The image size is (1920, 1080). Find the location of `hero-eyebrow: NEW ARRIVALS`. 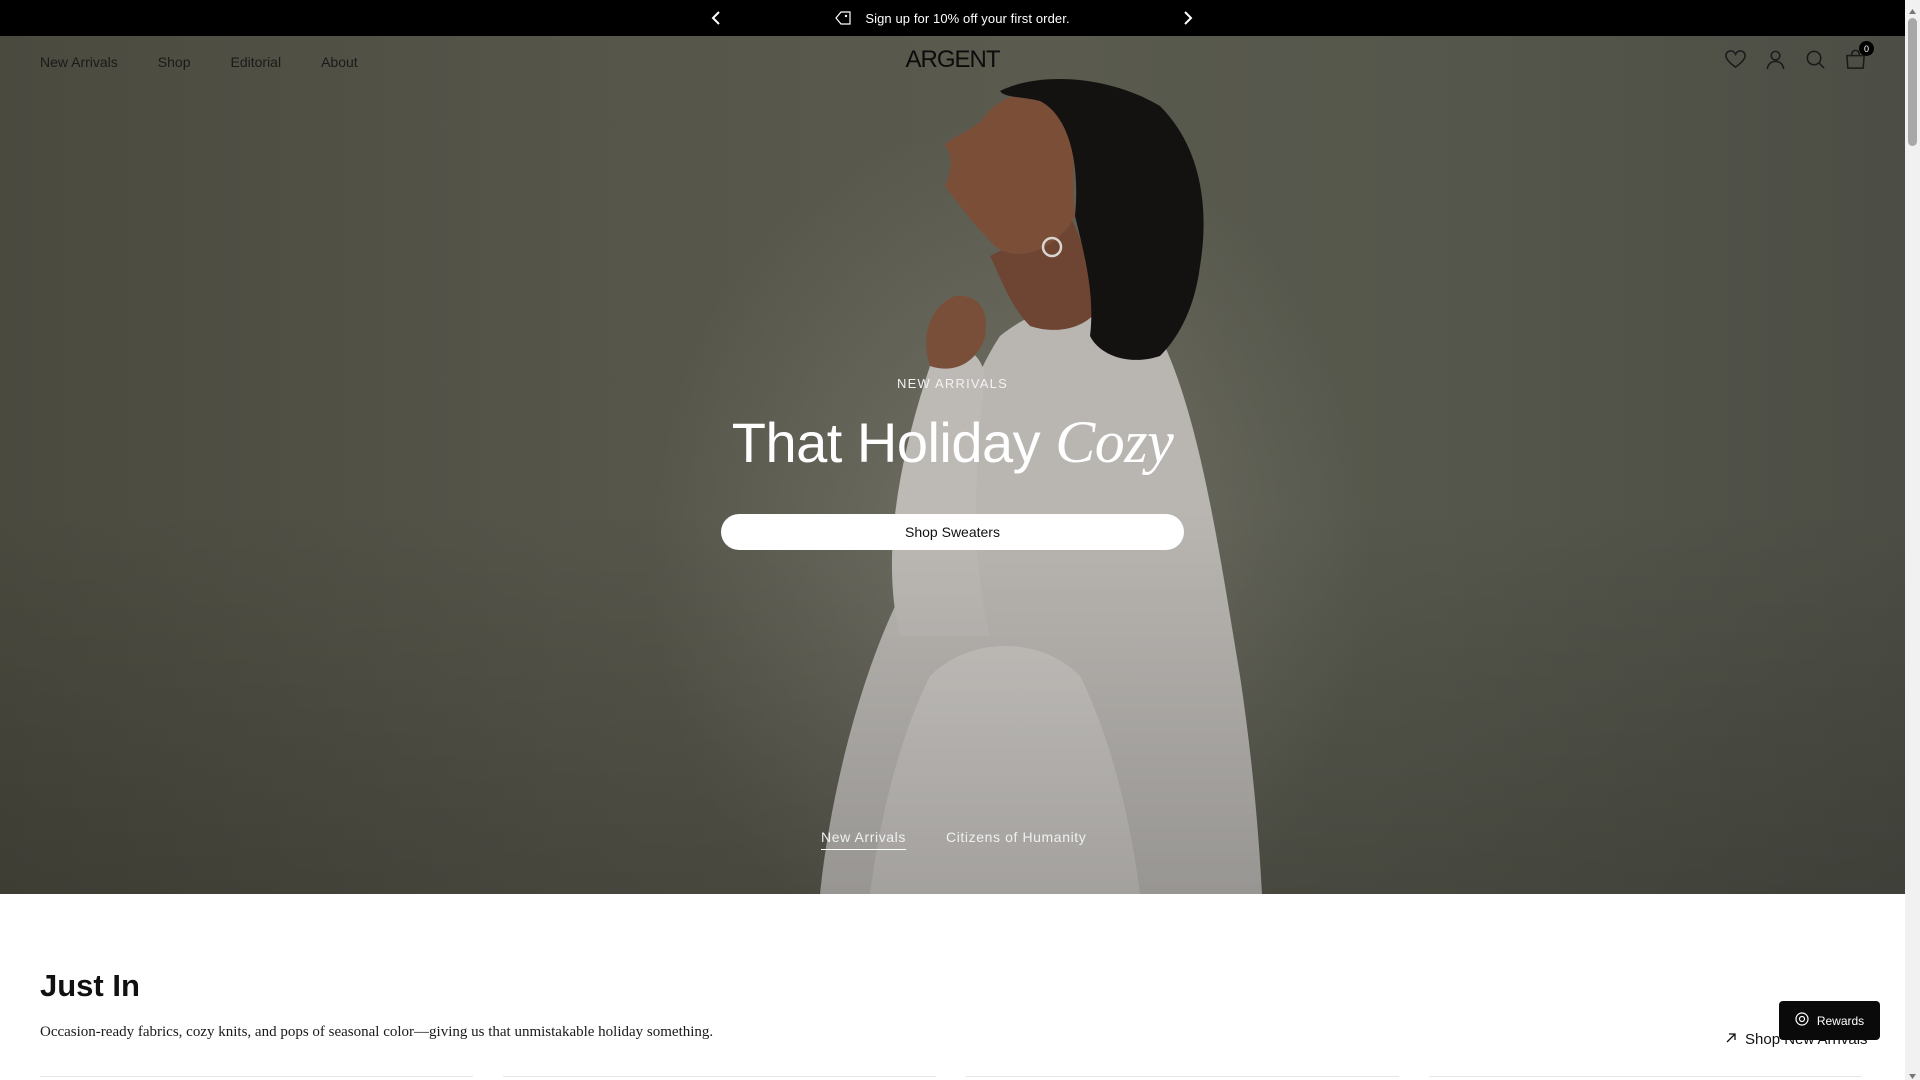

hero-eyebrow: NEW ARRIVALS is located at coordinates (952, 383).